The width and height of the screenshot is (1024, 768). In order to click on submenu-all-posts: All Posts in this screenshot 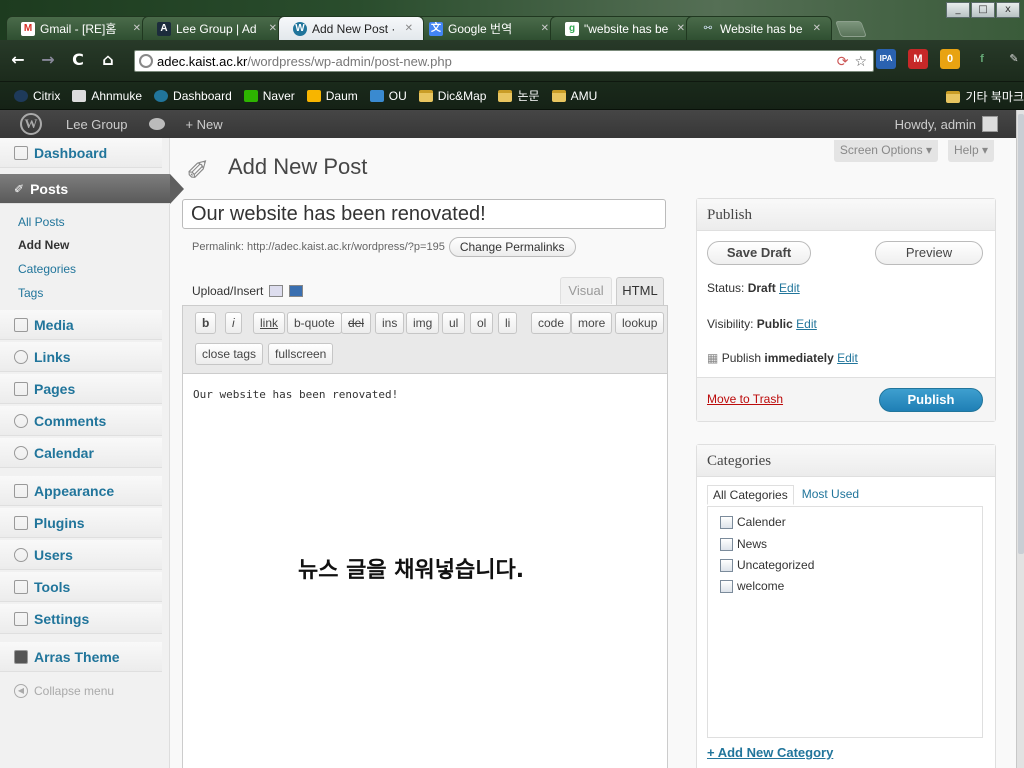, I will do `click(41, 222)`.